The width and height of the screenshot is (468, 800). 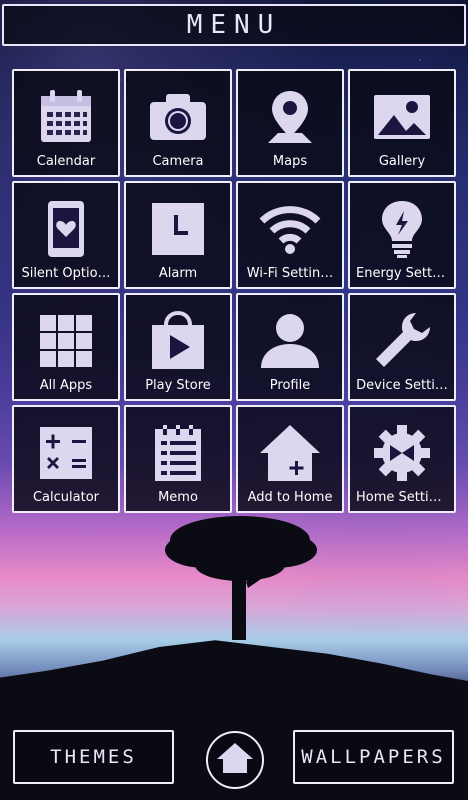 I want to click on calendar-icon, so click(x=66, y=117).